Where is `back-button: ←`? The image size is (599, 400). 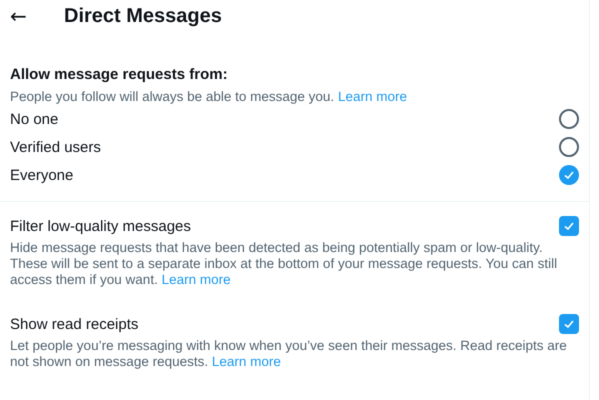
back-button: ← is located at coordinates (37, 16).